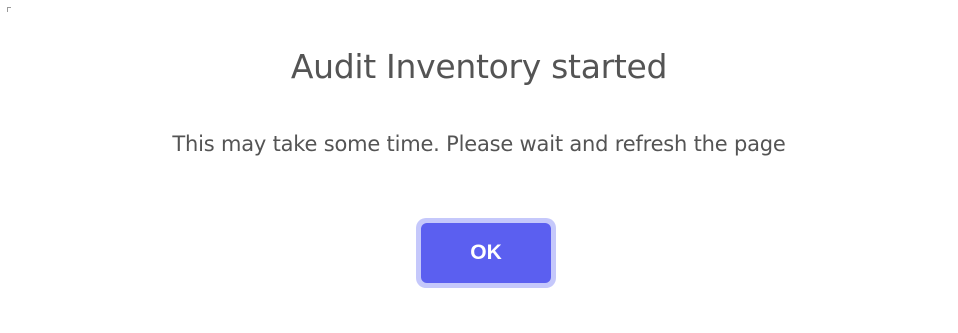 The image size is (958, 333). I want to click on dialog-title: Audit Inventory started, so click(479, 66).